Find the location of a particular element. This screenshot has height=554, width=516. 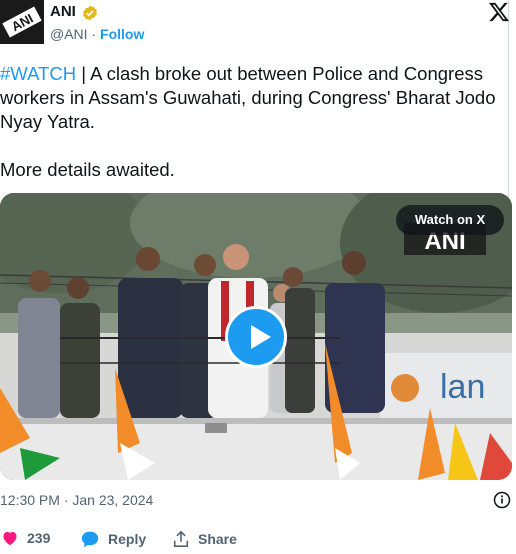

reply-label: Reply is located at coordinates (127, 539).